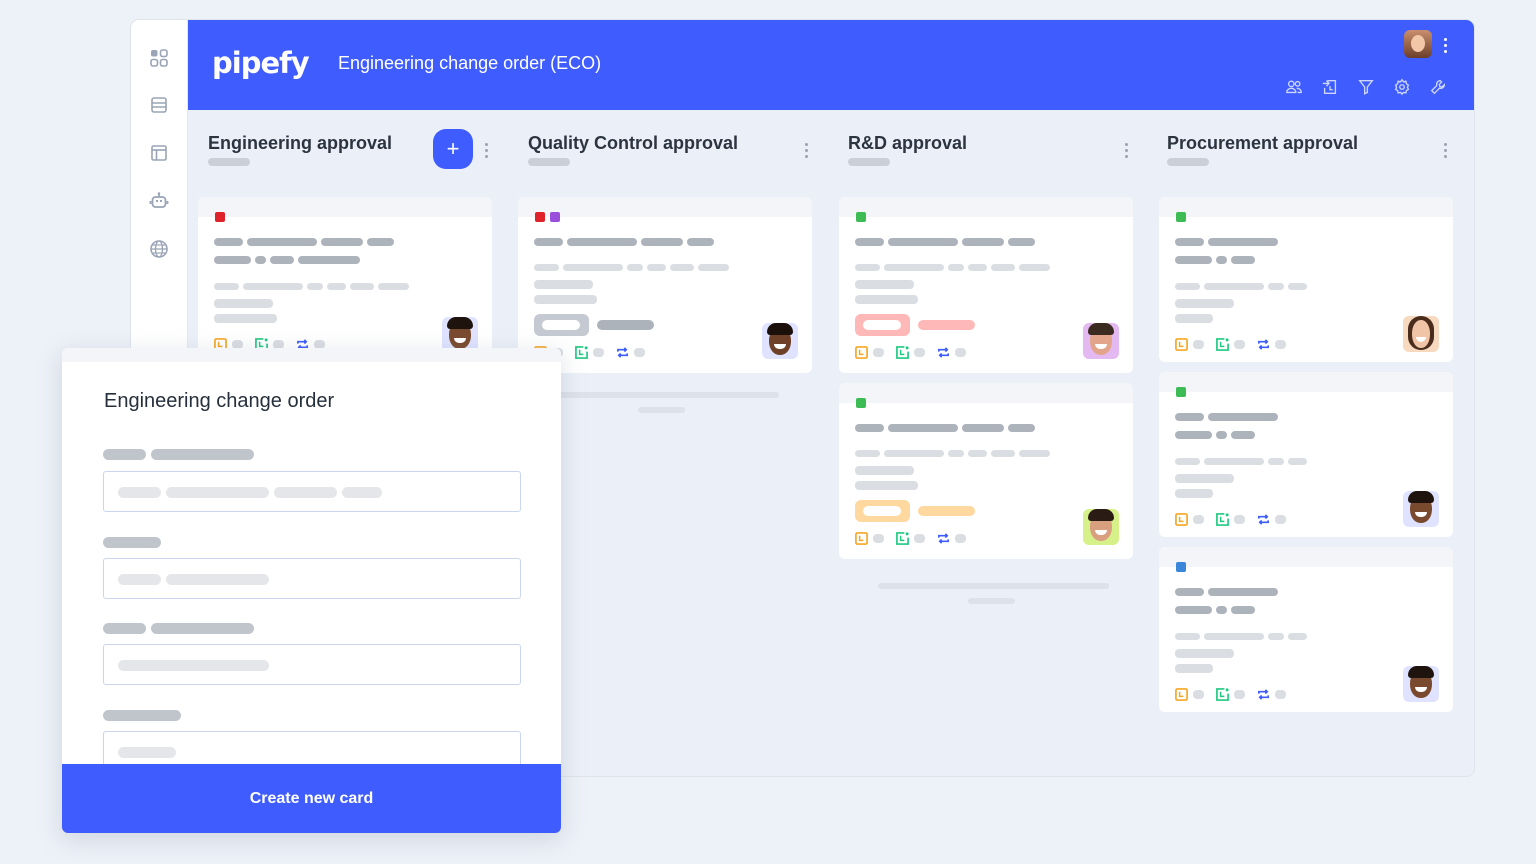  What do you see at coordinates (159, 105) in the screenshot?
I see `database-icon` at bounding box center [159, 105].